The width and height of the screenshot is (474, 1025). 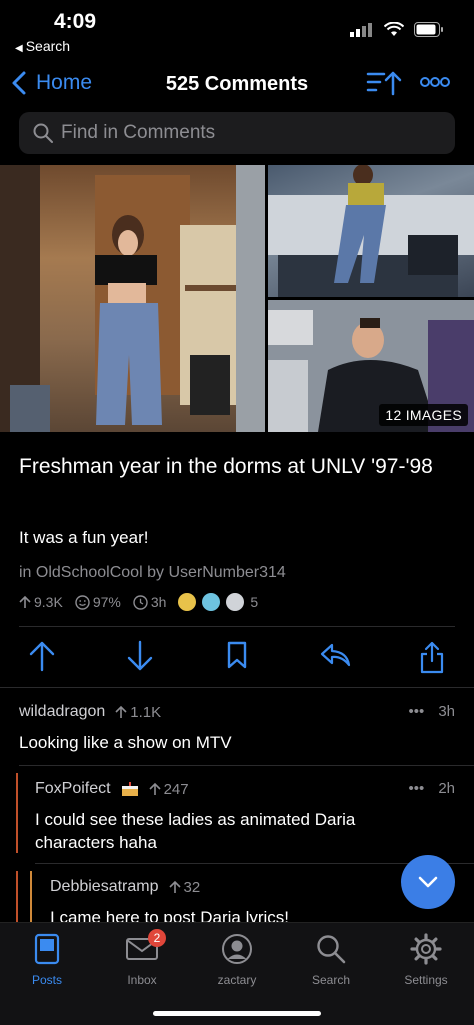 What do you see at coordinates (446, 788) in the screenshot?
I see `comment-age: 2h` at bounding box center [446, 788].